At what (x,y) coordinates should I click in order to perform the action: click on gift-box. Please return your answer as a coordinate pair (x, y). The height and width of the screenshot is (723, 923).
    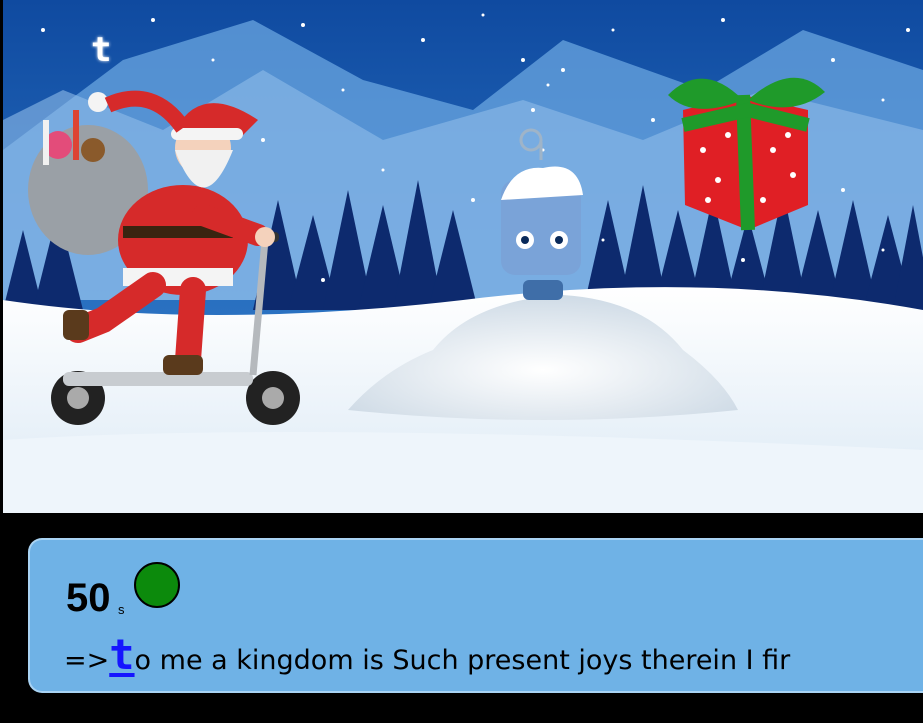
    Looking at the image, I should click on (746, 154).